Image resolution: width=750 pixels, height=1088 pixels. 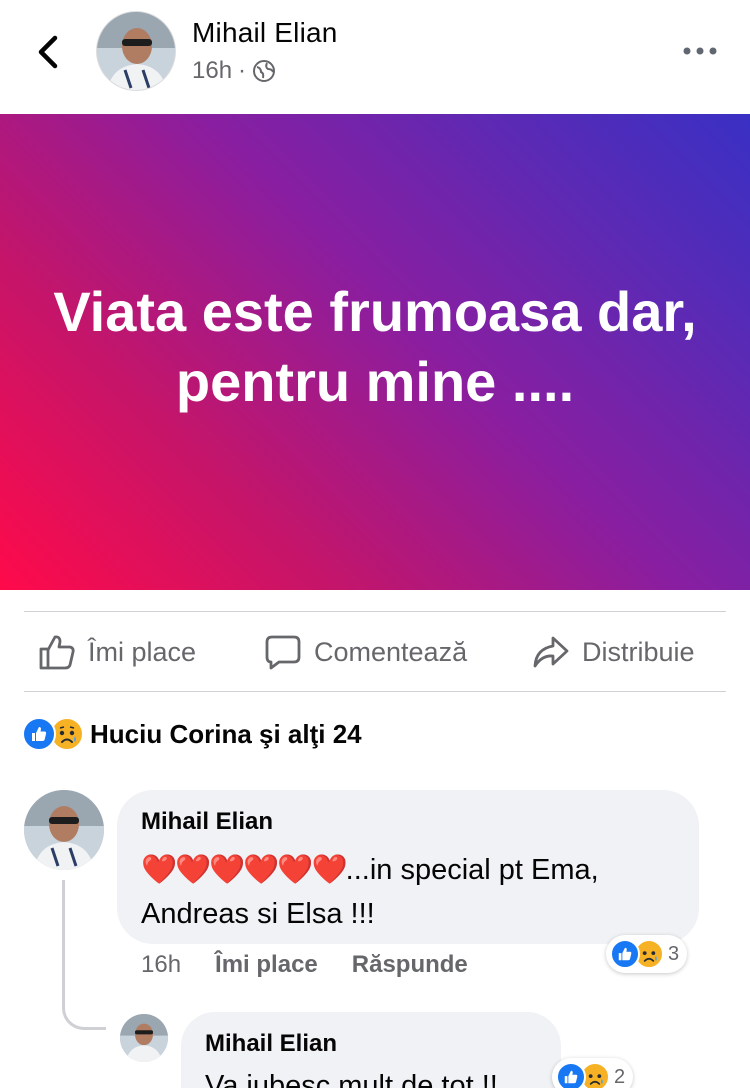 What do you see at coordinates (472, 870) in the screenshot?
I see `comment-text: ...in special pt Ema,` at bounding box center [472, 870].